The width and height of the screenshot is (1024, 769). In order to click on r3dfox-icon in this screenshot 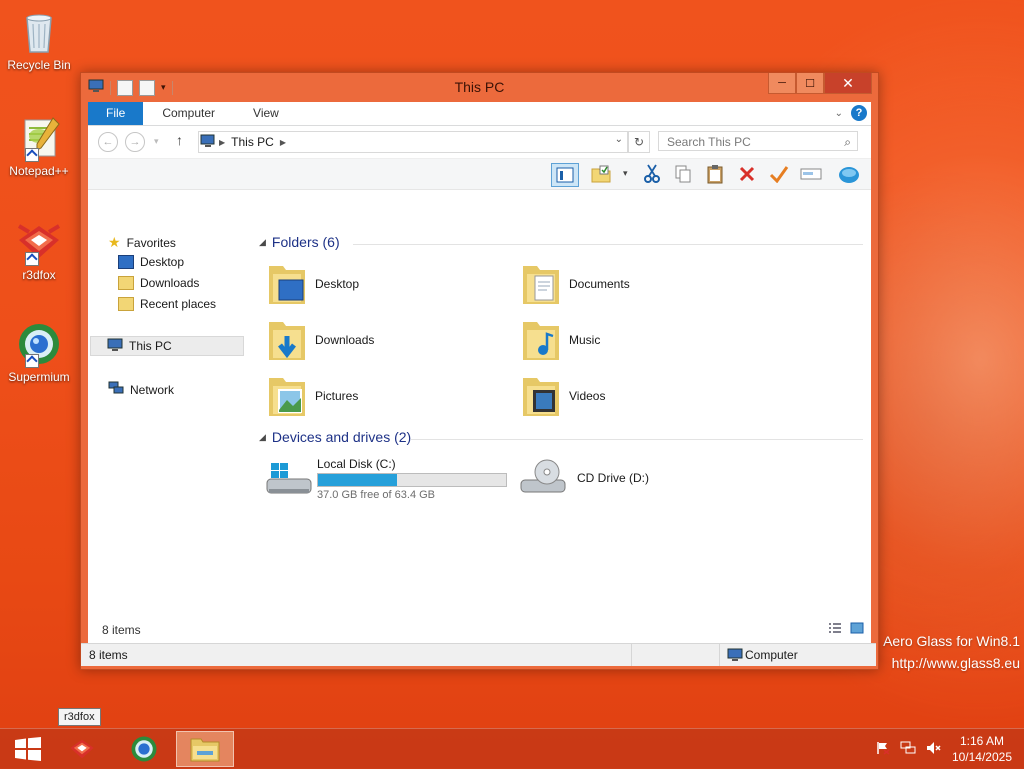, I will do `click(82, 749)`.